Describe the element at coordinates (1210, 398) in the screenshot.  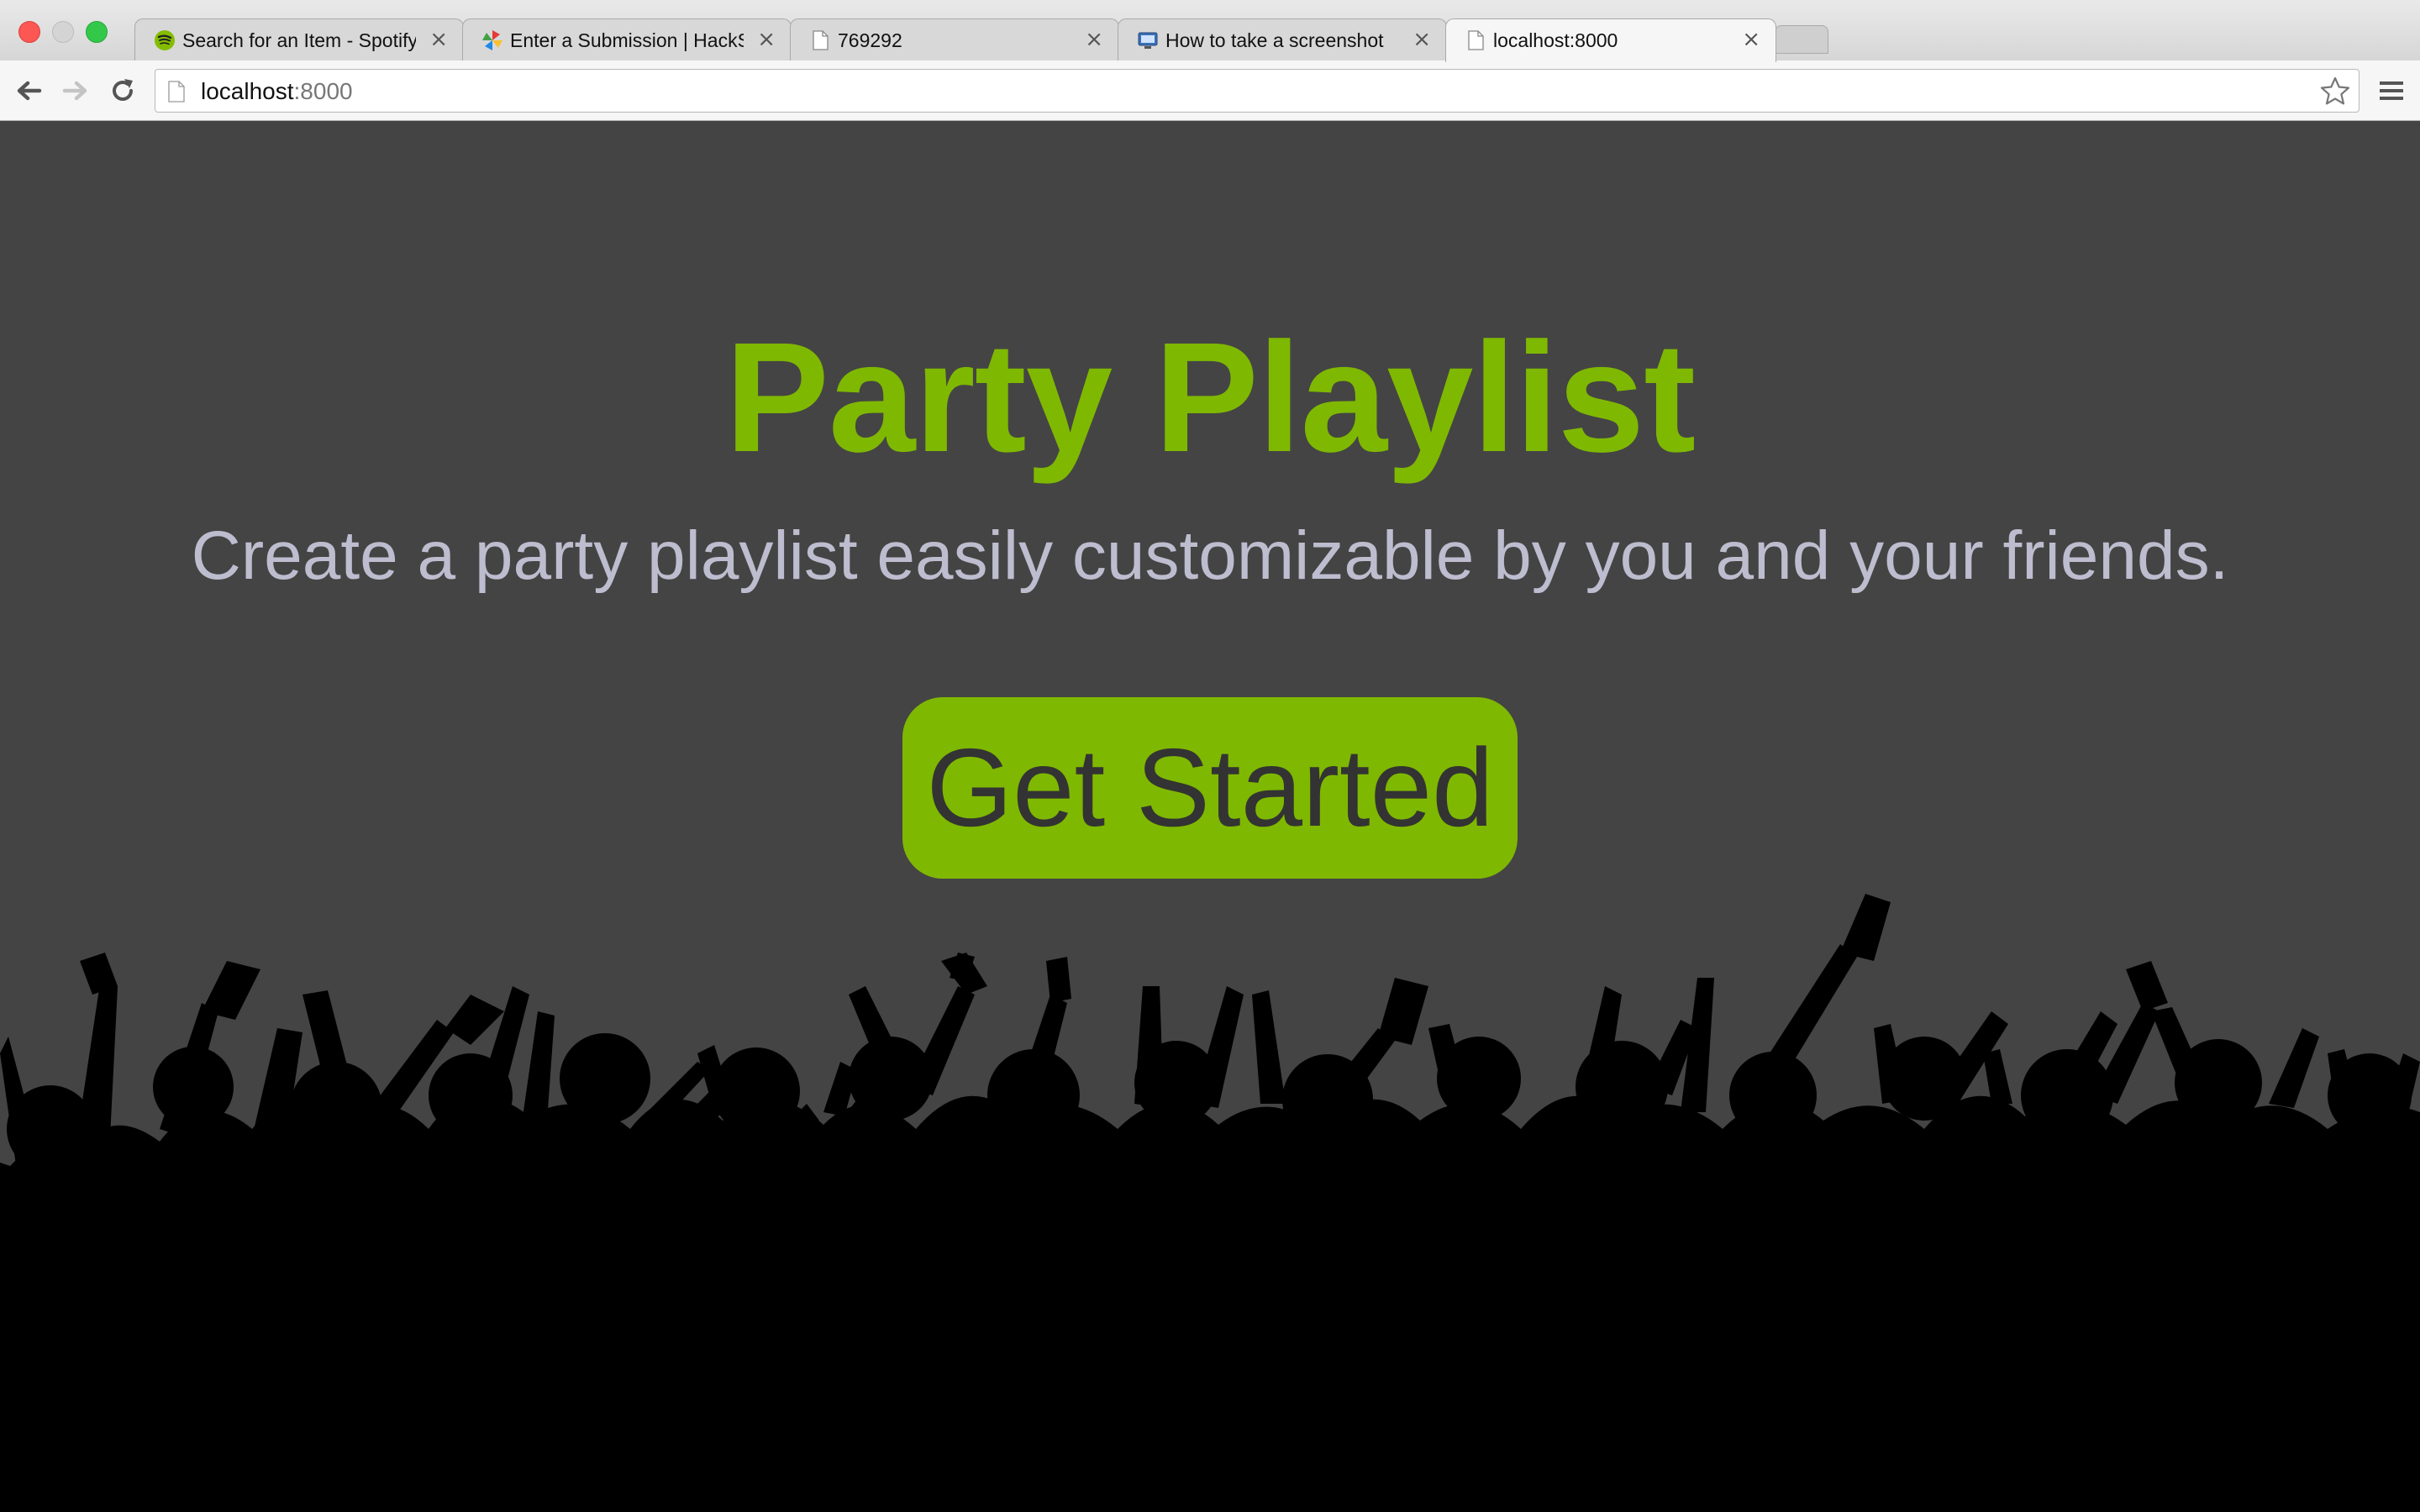
I see `page-title: Party Playlist` at that location.